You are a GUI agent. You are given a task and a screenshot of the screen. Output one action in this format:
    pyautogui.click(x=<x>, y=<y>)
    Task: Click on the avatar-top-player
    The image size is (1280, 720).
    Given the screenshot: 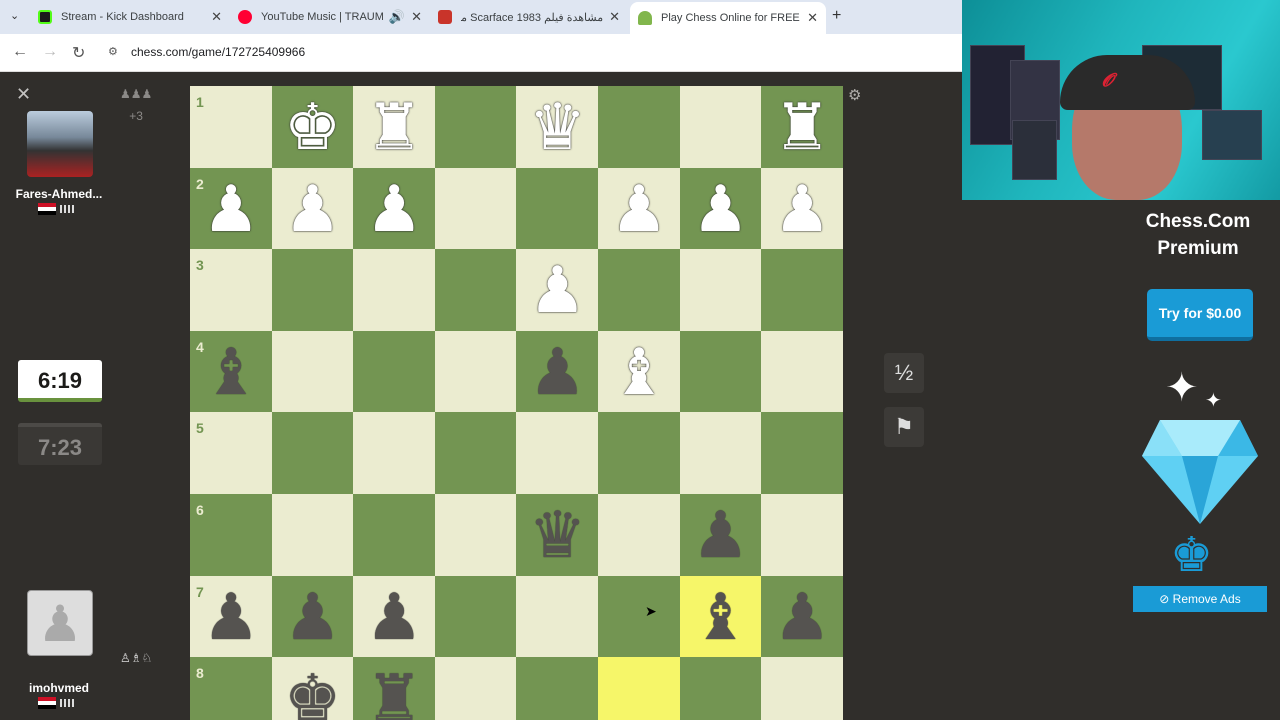 What is the action you would take?
    pyautogui.click(x=60, y=144)
    